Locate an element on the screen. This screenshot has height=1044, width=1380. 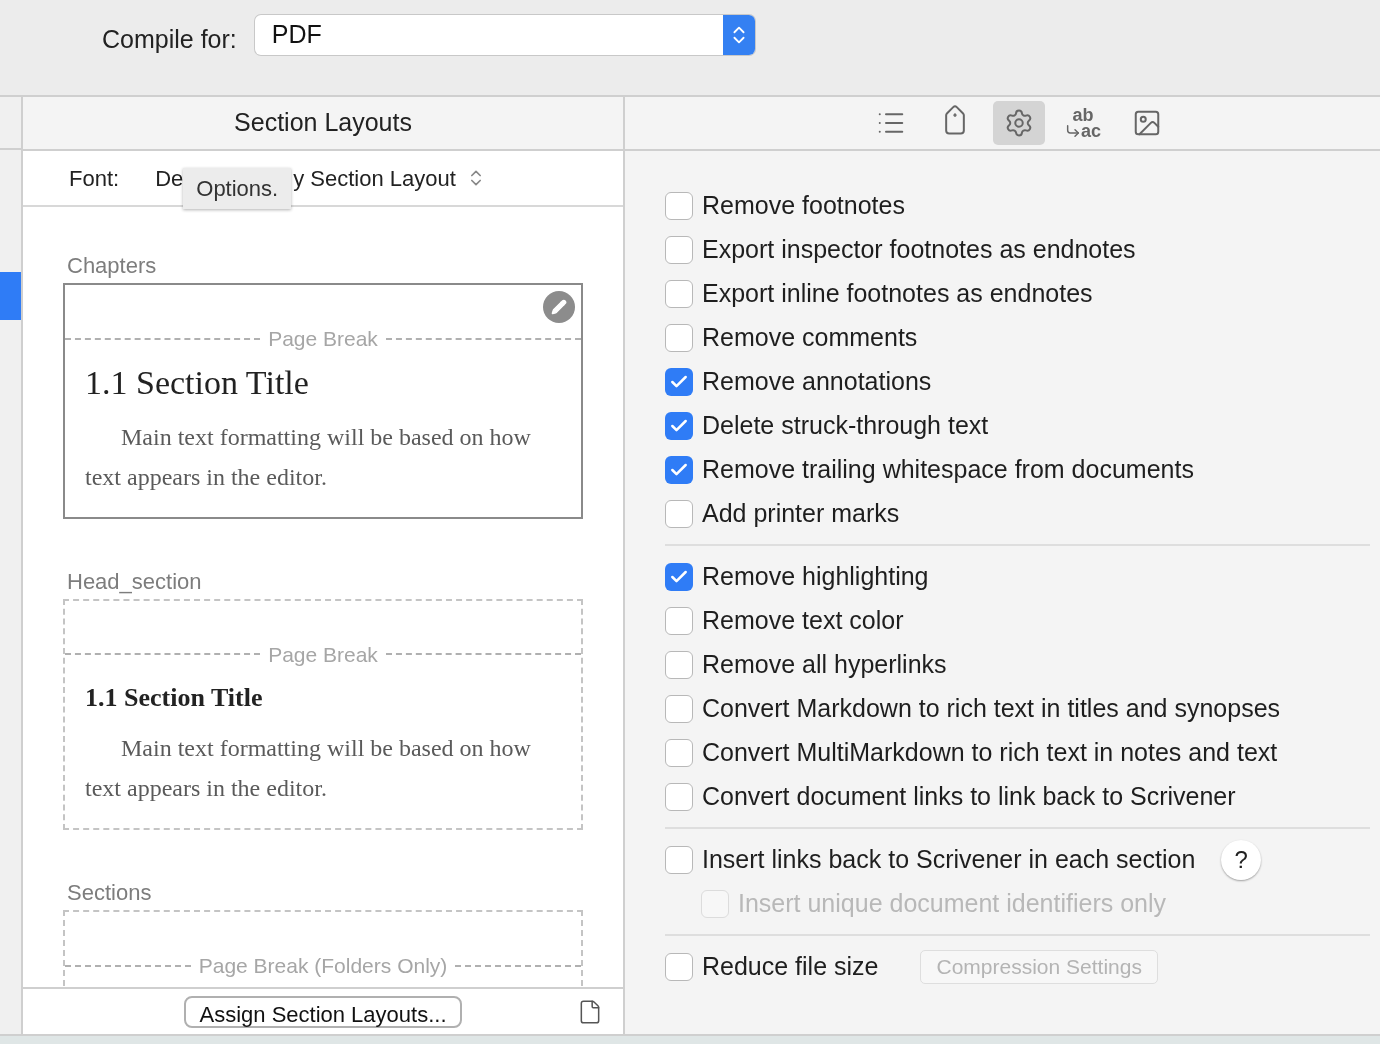
compile-for-label: Compile for: is located at coordinates (169, 39).